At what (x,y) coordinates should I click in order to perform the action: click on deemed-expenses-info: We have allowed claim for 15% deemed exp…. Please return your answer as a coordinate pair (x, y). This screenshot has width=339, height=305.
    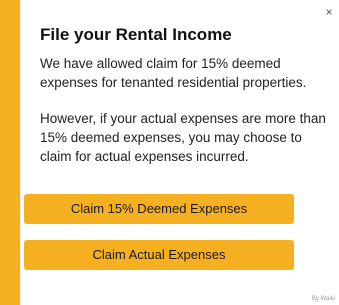
    Looking at the image, I should click on (173, 73).